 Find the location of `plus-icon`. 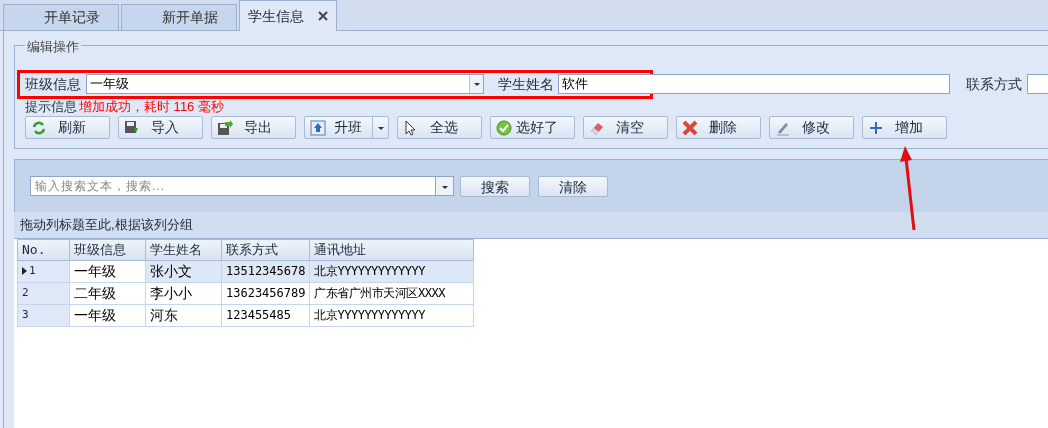

plus-icon is located at coordinates (876, 127).